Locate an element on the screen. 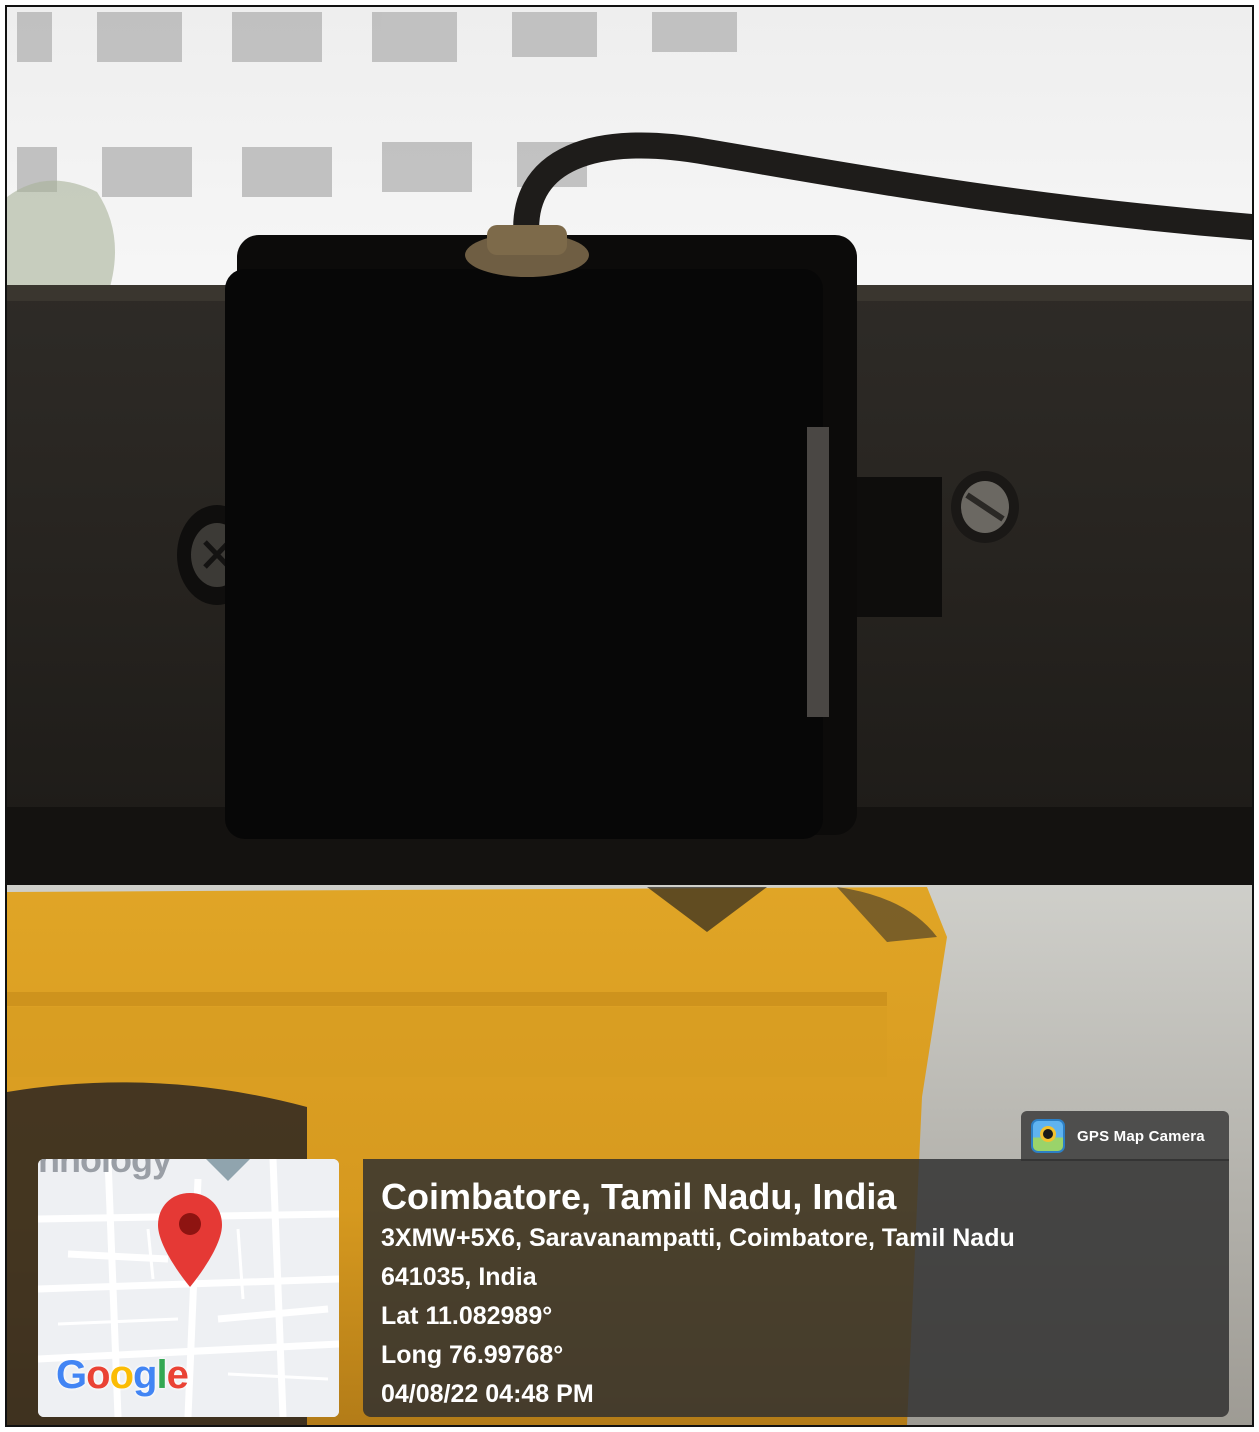 Image resolution: width=1259 pixels, height=1432 pixels. tree-foliage is located at coordinates (61, 241).